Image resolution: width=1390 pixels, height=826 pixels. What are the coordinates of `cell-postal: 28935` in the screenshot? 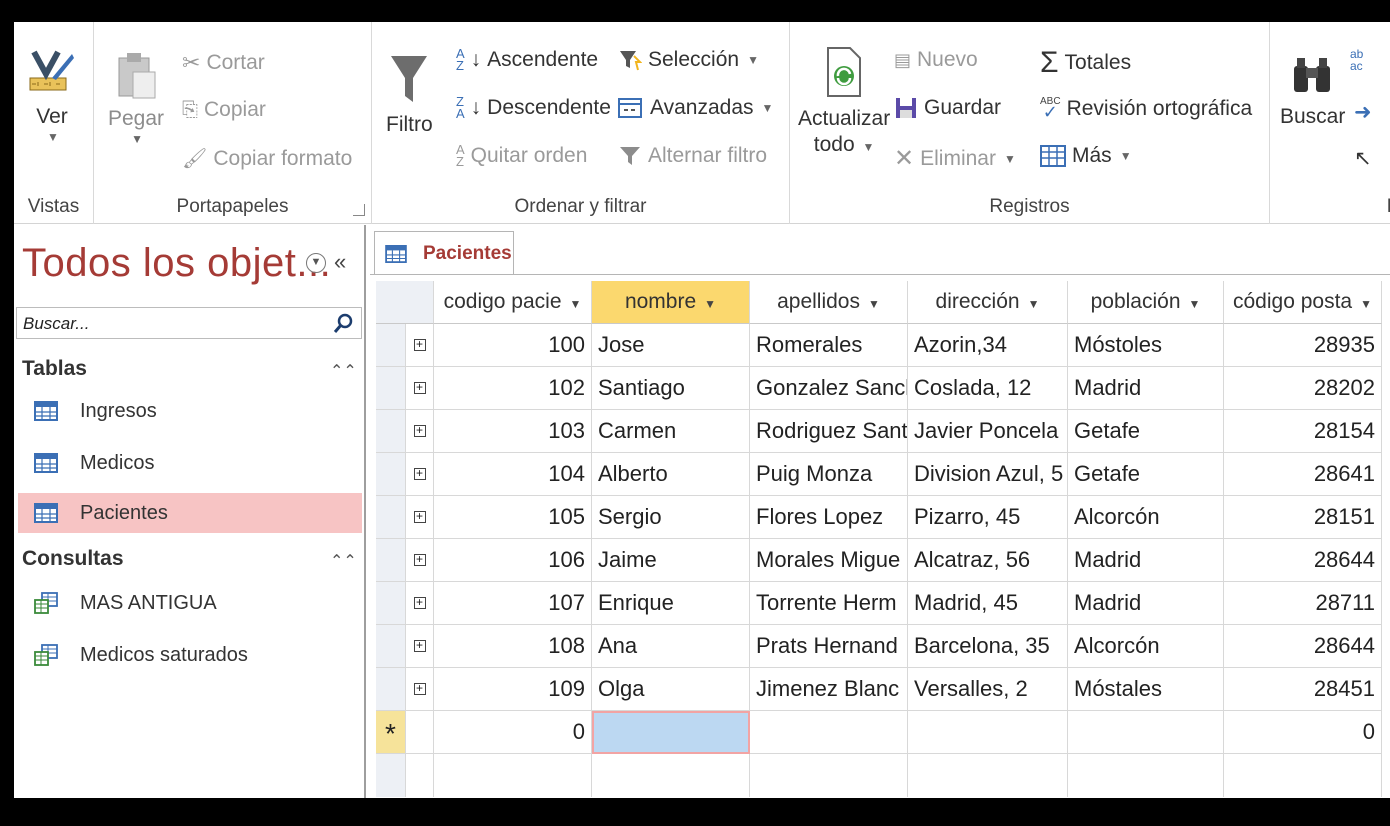 It's located at (1303, 345).